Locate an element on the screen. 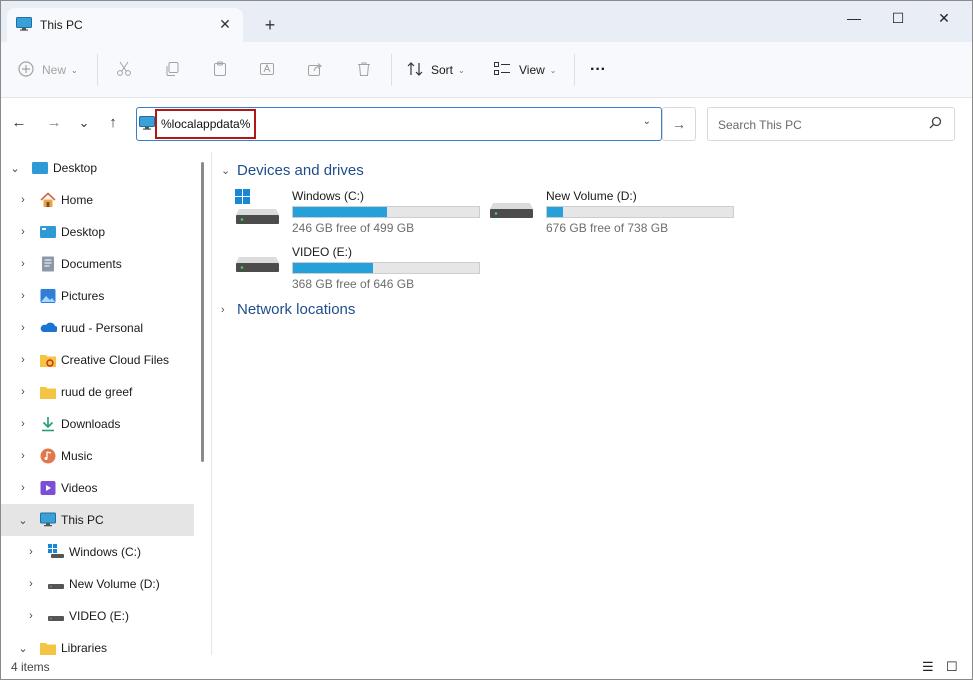  tab-this-pc: This PC ✕ is located at coordinates (125, 25).